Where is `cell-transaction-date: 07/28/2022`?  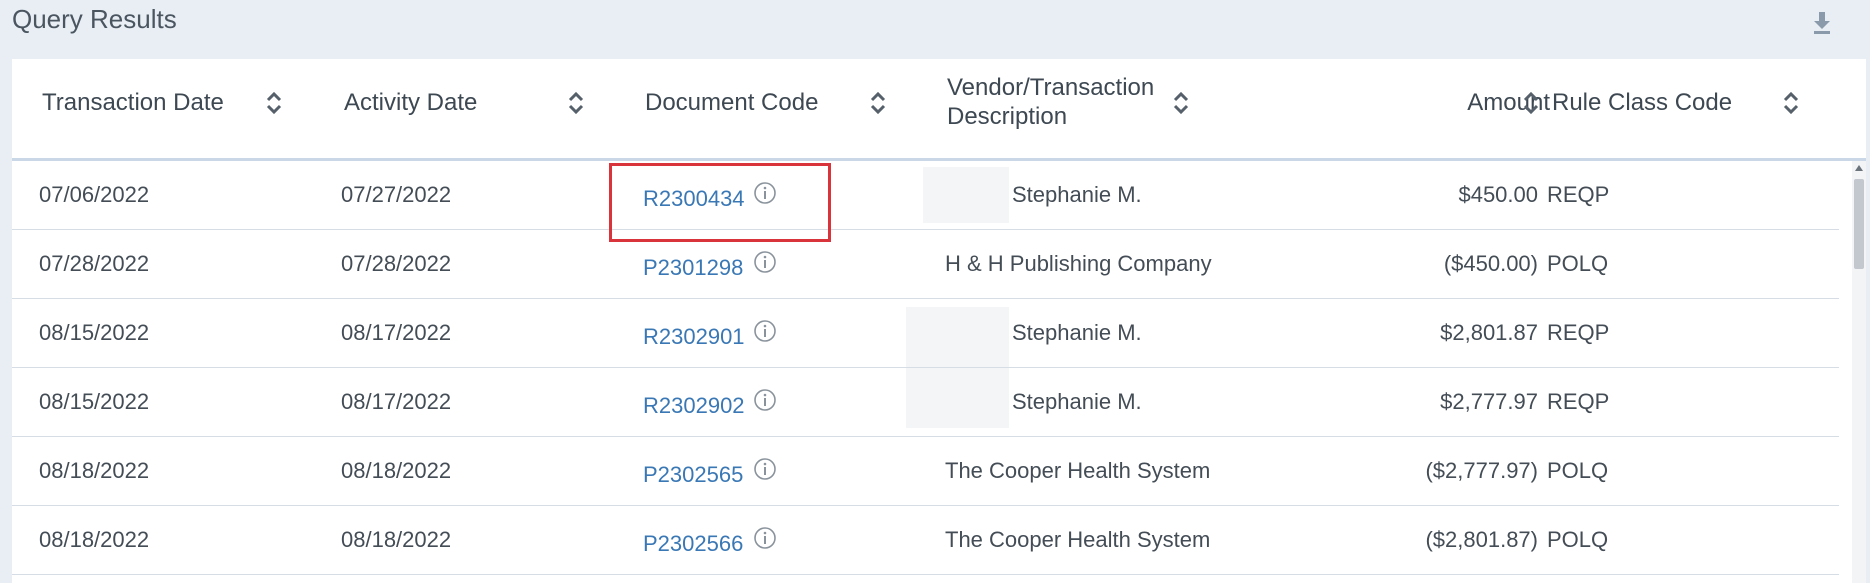 cell-transaction-date: 07/28/2022 is located at coordinates (94, 263).